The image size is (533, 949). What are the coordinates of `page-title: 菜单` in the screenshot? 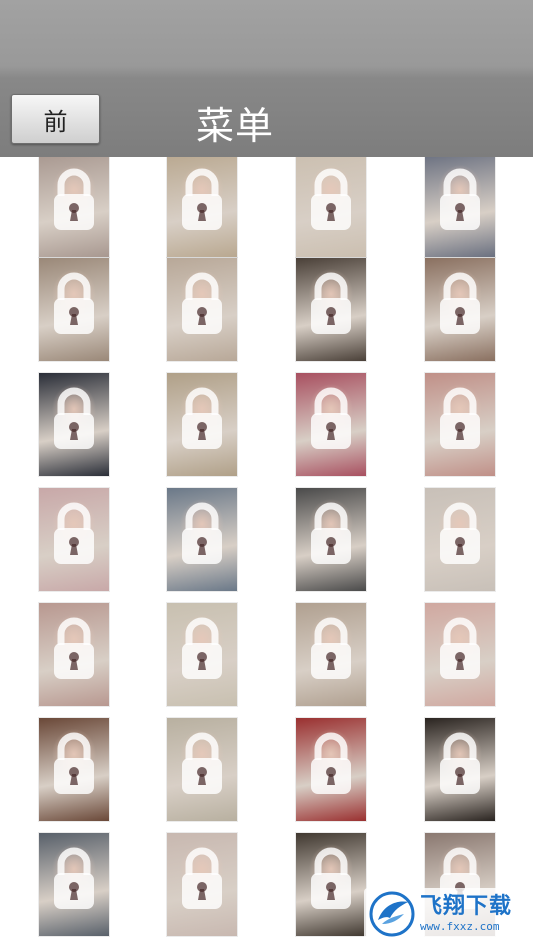 It's located at (235, 126).